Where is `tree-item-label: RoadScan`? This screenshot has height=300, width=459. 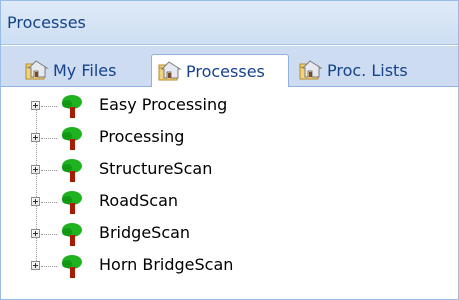
tree-item-label: RoadScan is located at coordinates (139, 200).